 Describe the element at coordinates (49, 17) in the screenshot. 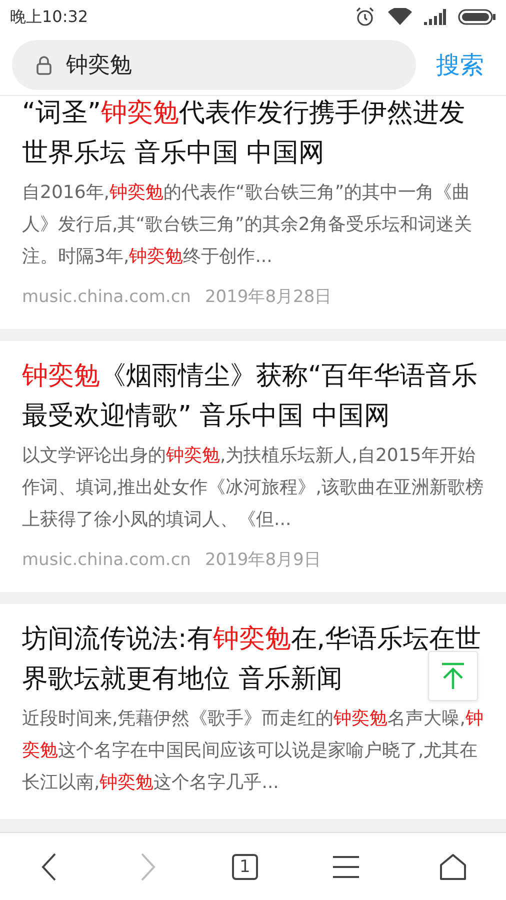

I see `status-time: 晚上10:32` at that location.